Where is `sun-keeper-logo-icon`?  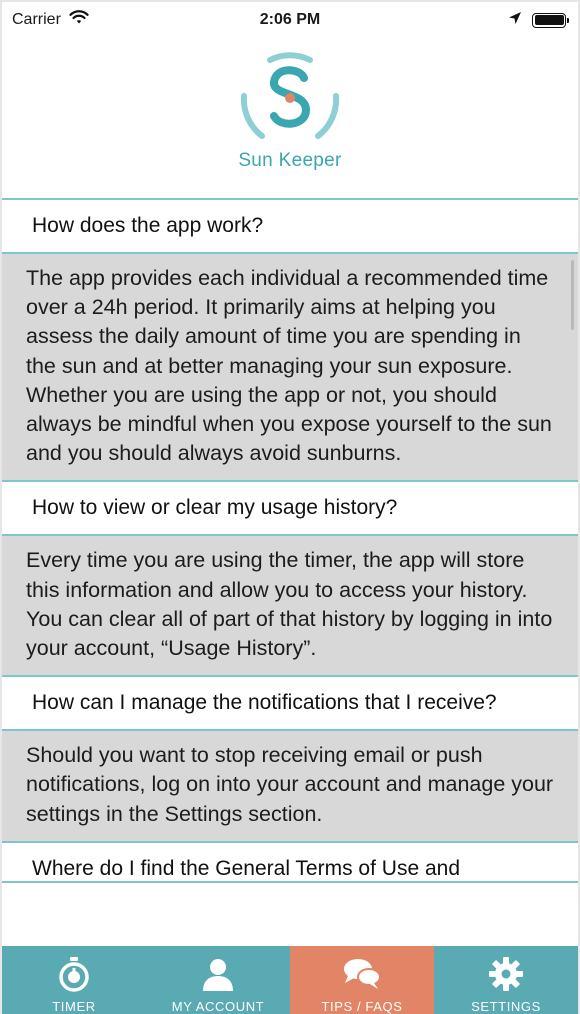
sun-keeper-logo-icon is located at coordinates (290, 98).